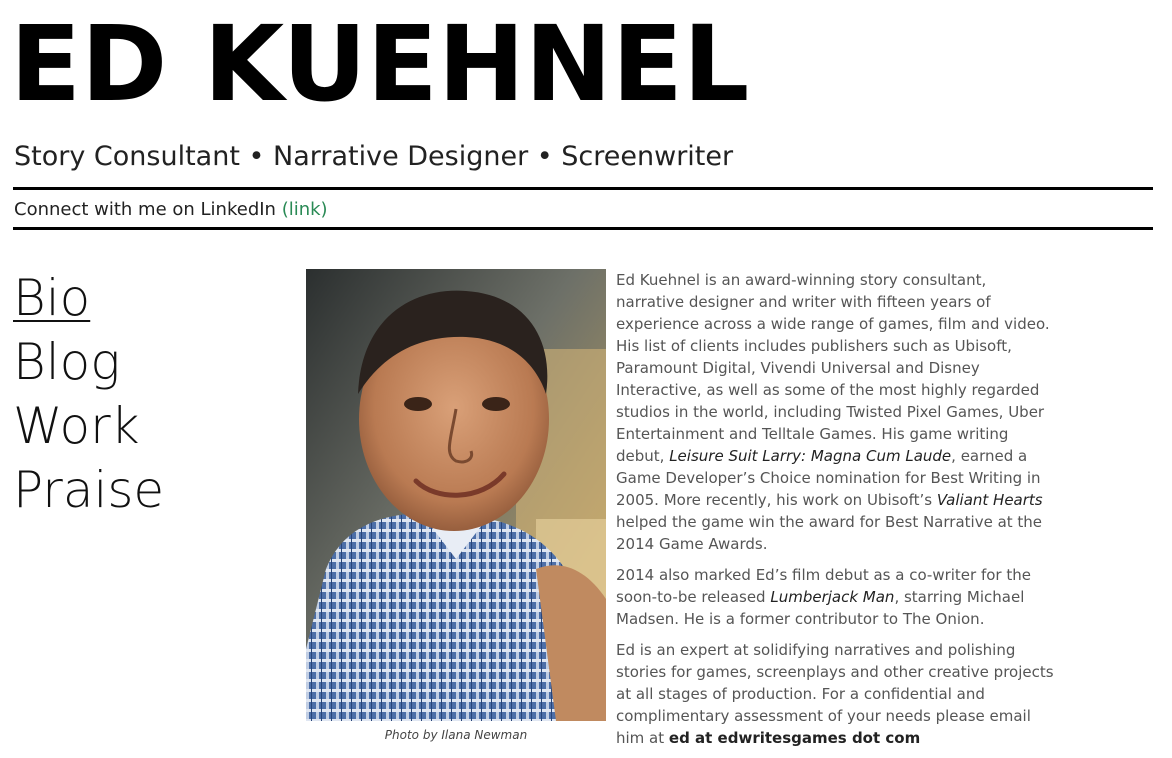 The image size is (1172, 758). I want to click on nav-item-bio: Bio, so click(88, 298).